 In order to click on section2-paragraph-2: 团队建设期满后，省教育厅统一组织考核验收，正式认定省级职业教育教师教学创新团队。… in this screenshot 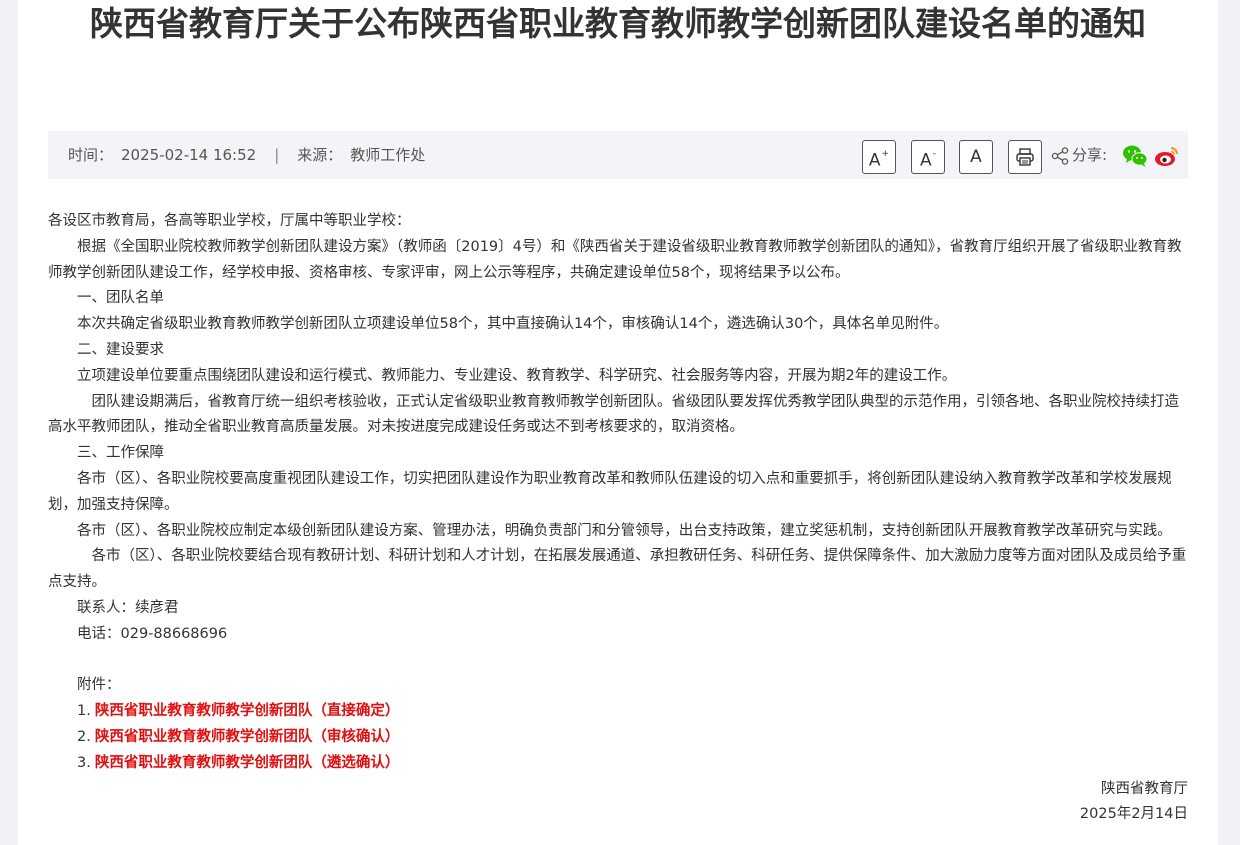, I will do `click(613, 414)`.